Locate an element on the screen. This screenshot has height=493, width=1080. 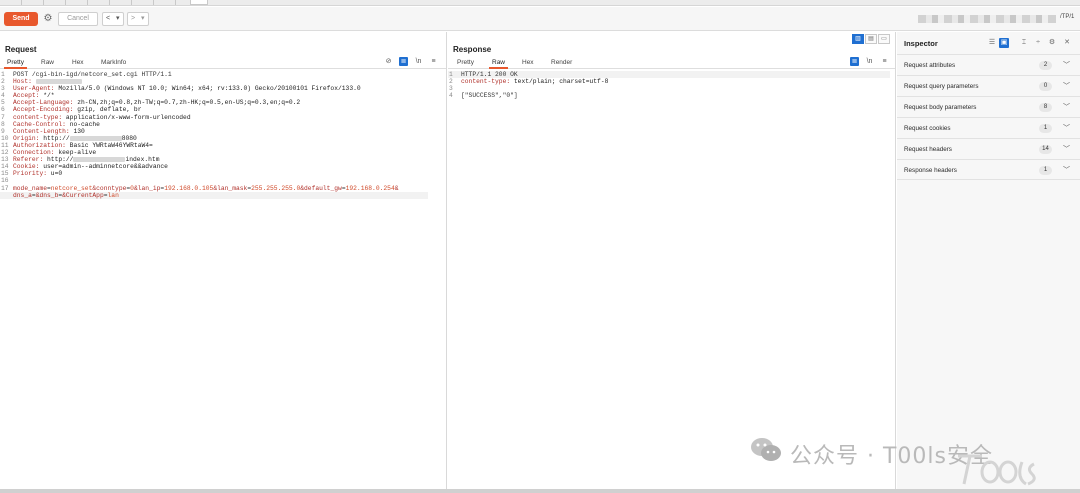
body-value: 192.168.0.105 is located at coordinates (189, 188).